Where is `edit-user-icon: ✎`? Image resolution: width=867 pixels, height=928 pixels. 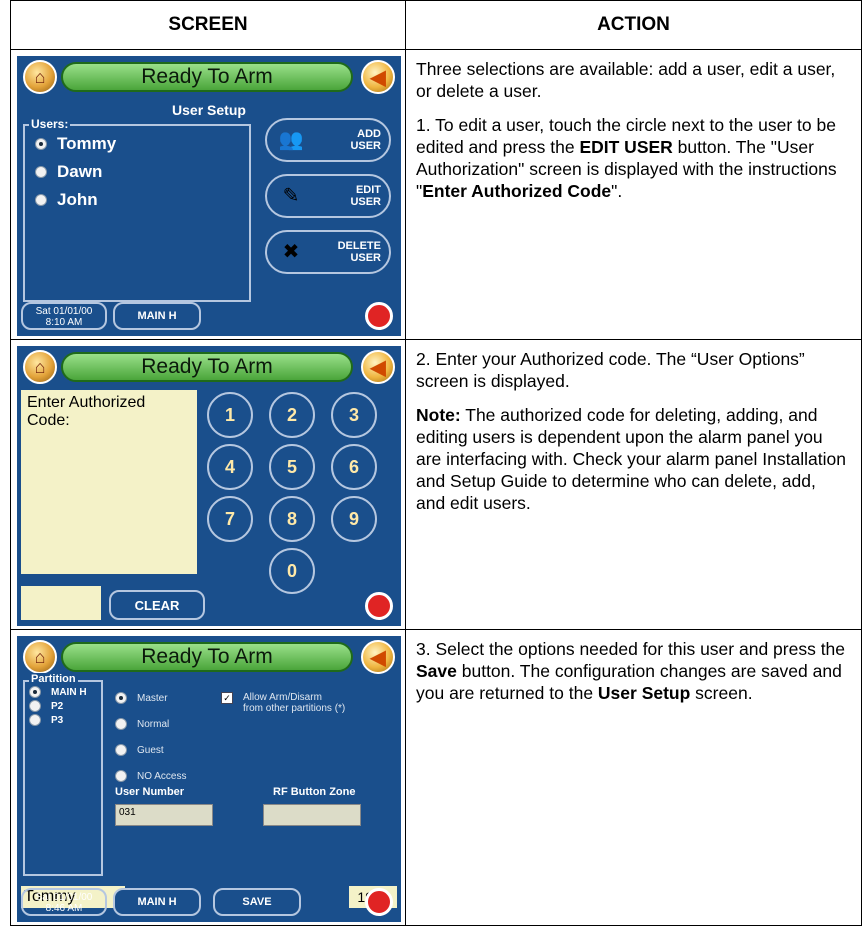 edit-user-icon: ✎ is located at coordinates (291, 196).